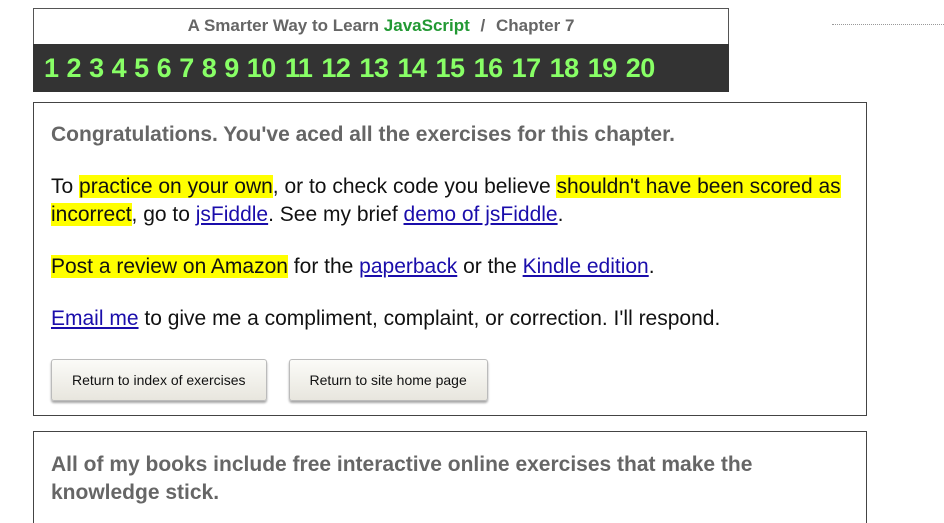 This screenshot has width=944, height=523. Describe the element at coordinates (565, 68) in the screenshot. I see `chapter-link-18: 18` at that location.